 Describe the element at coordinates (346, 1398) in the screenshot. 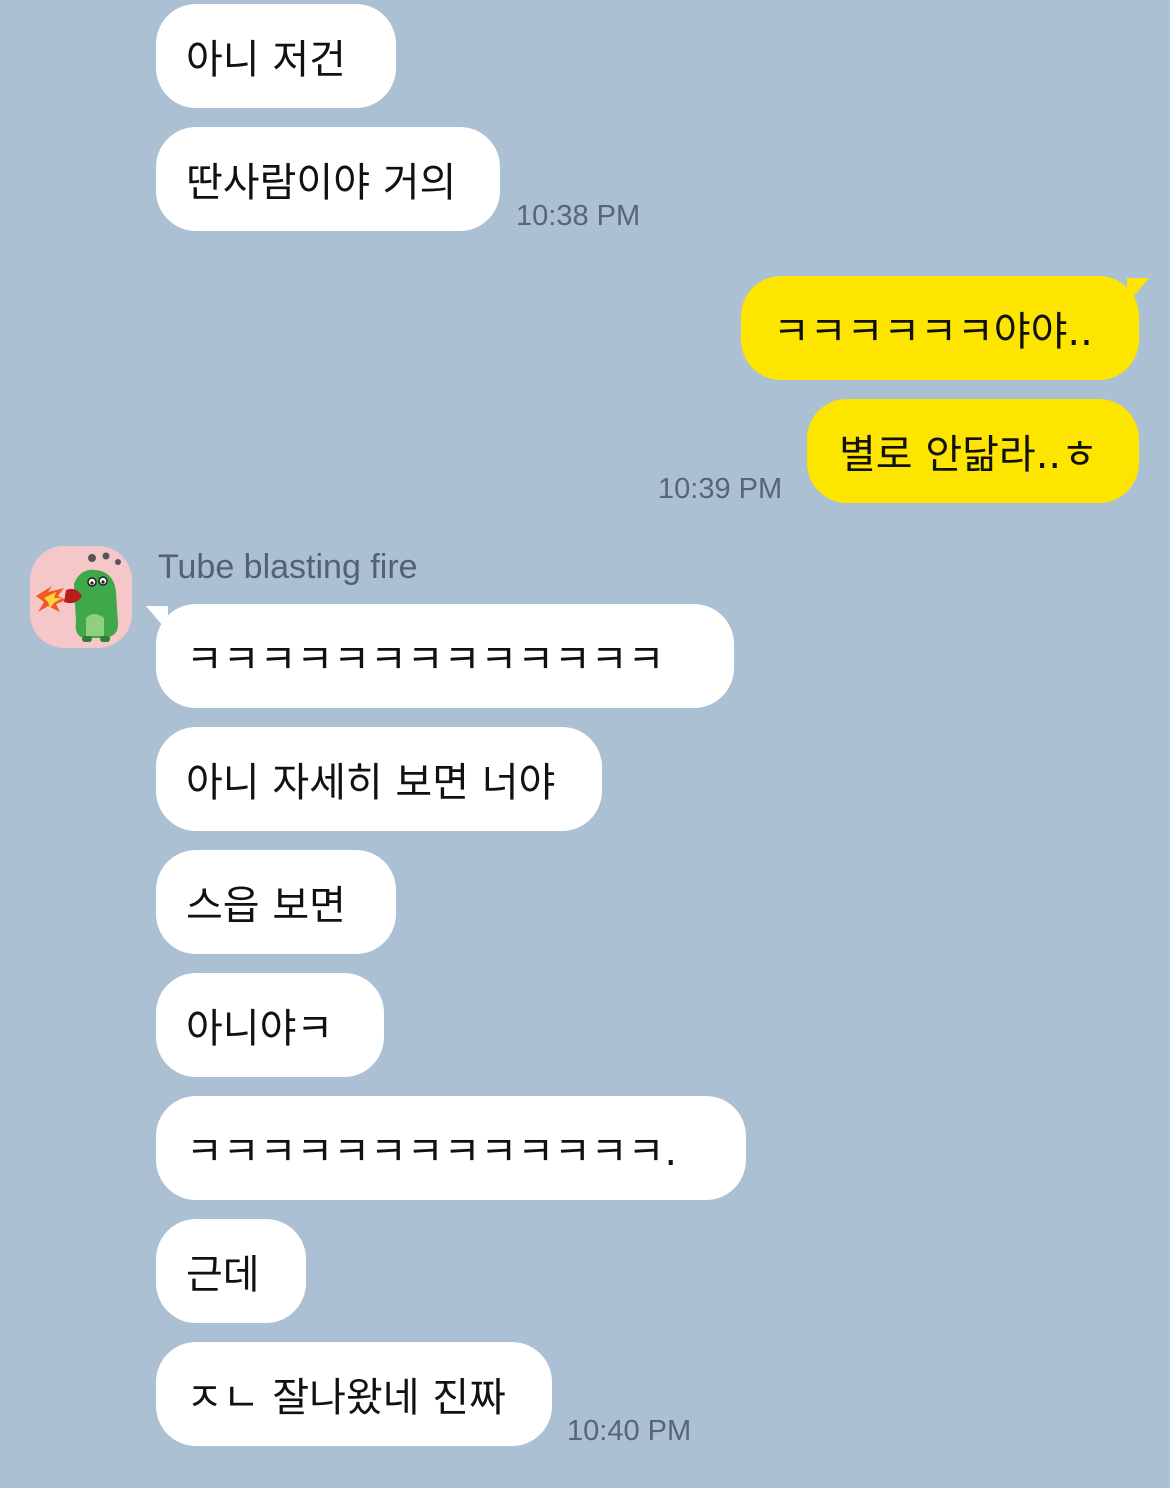

I see `message-text: ㅈㄴ 잘나왔네 진짜` at that location.